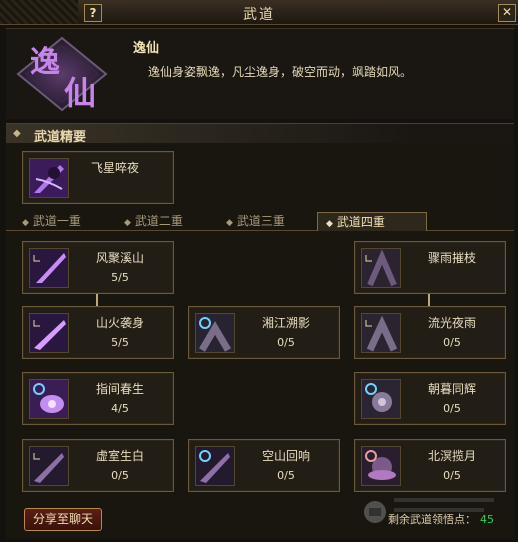 The image size is (518, 542). What do you see at coordinates (487, 519) in the screenshot?
I see `points-value: 45` at bounding box center [487, 519].